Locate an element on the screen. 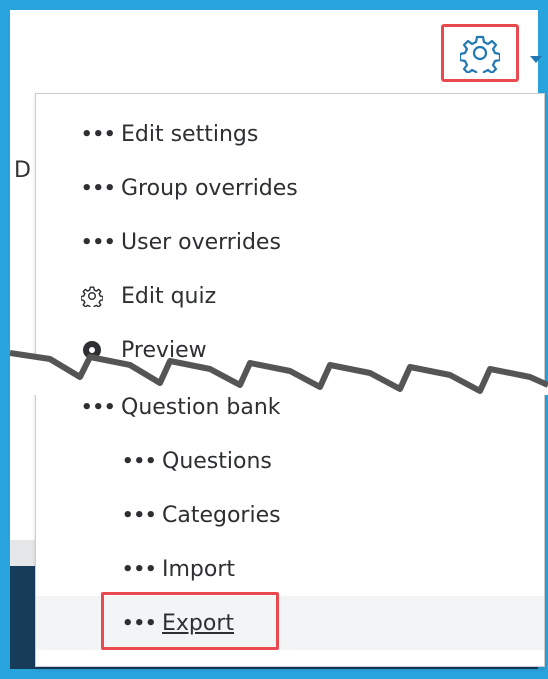 This screenshot has height=679, width=548. menu-item-user-overrides: ••• User overrides is located at coordinates (290, 242).